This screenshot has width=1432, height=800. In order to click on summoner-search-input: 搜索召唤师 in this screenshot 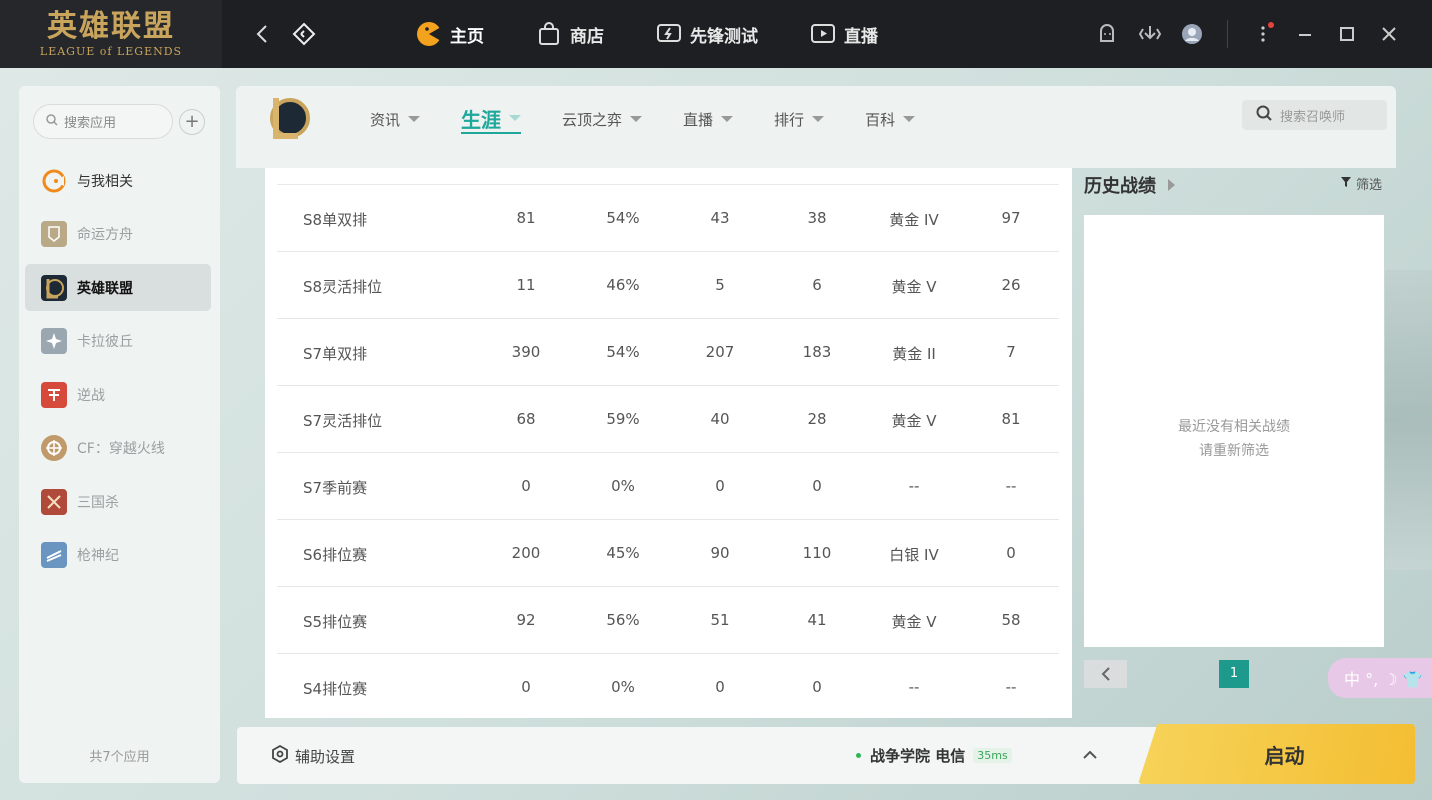, I will do `click(1314, 115)`.